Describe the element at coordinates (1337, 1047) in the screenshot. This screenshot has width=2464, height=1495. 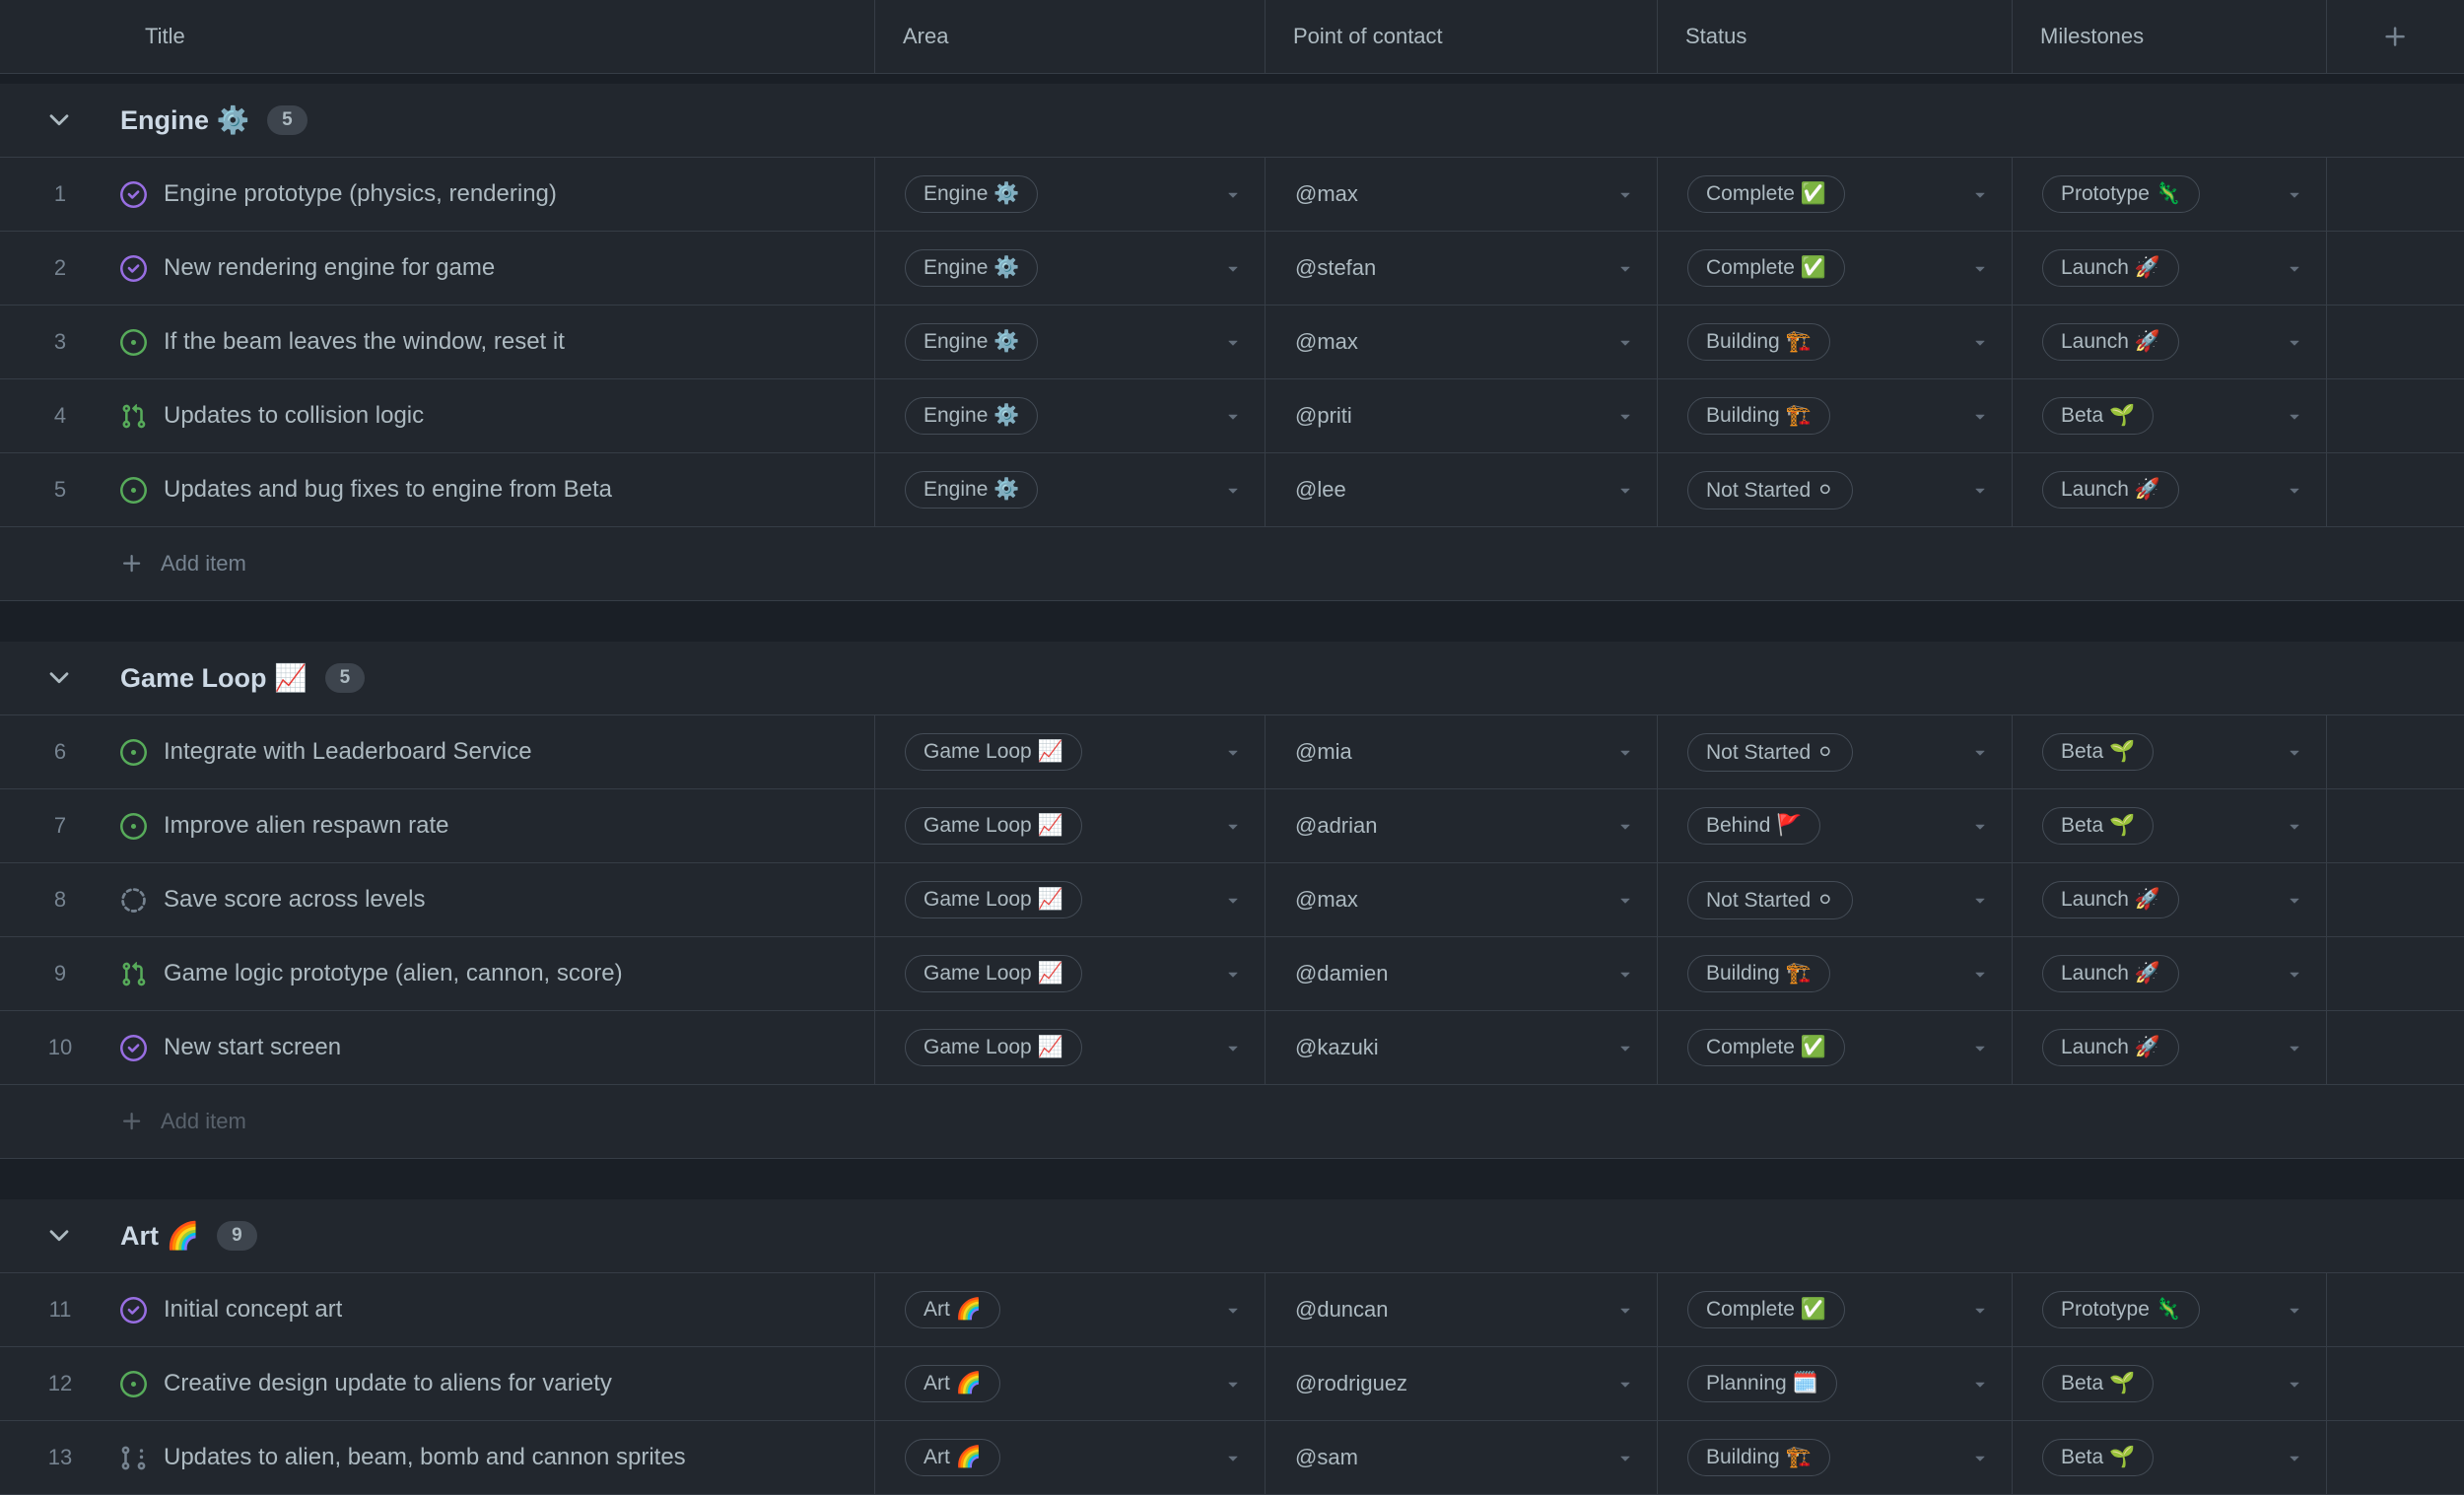
I see `contact-handle: @kazuki` at that location.